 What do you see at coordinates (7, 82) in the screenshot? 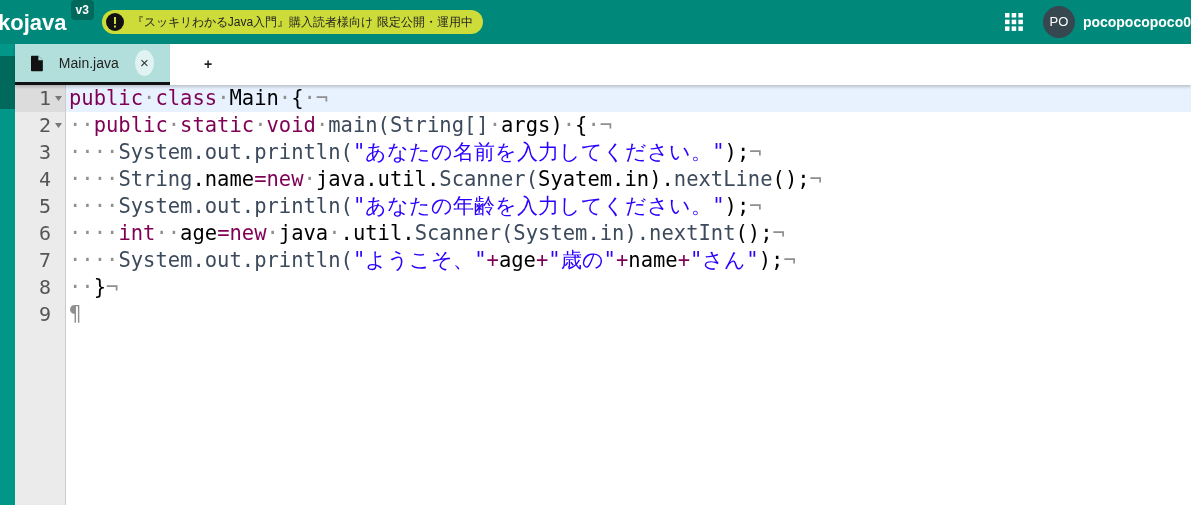
I see `side-panel-highlight` at bounding box center [7, 82].